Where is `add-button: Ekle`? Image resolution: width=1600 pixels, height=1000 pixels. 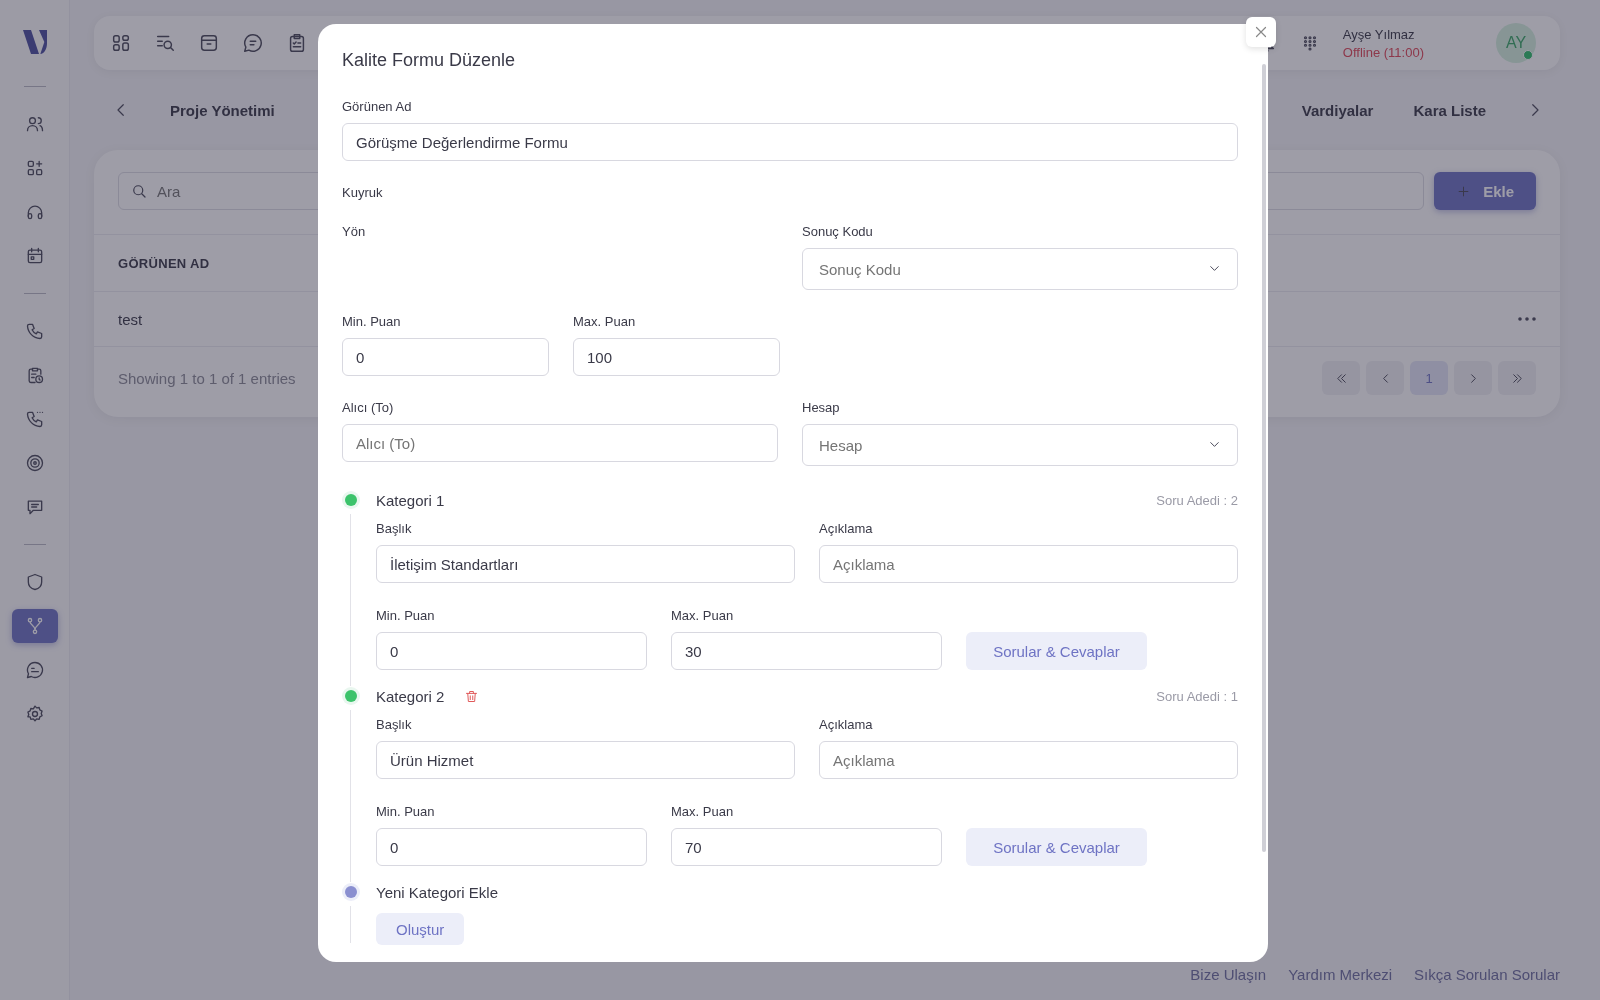 add-button: Ekle is located at coordinates (1485, 191).